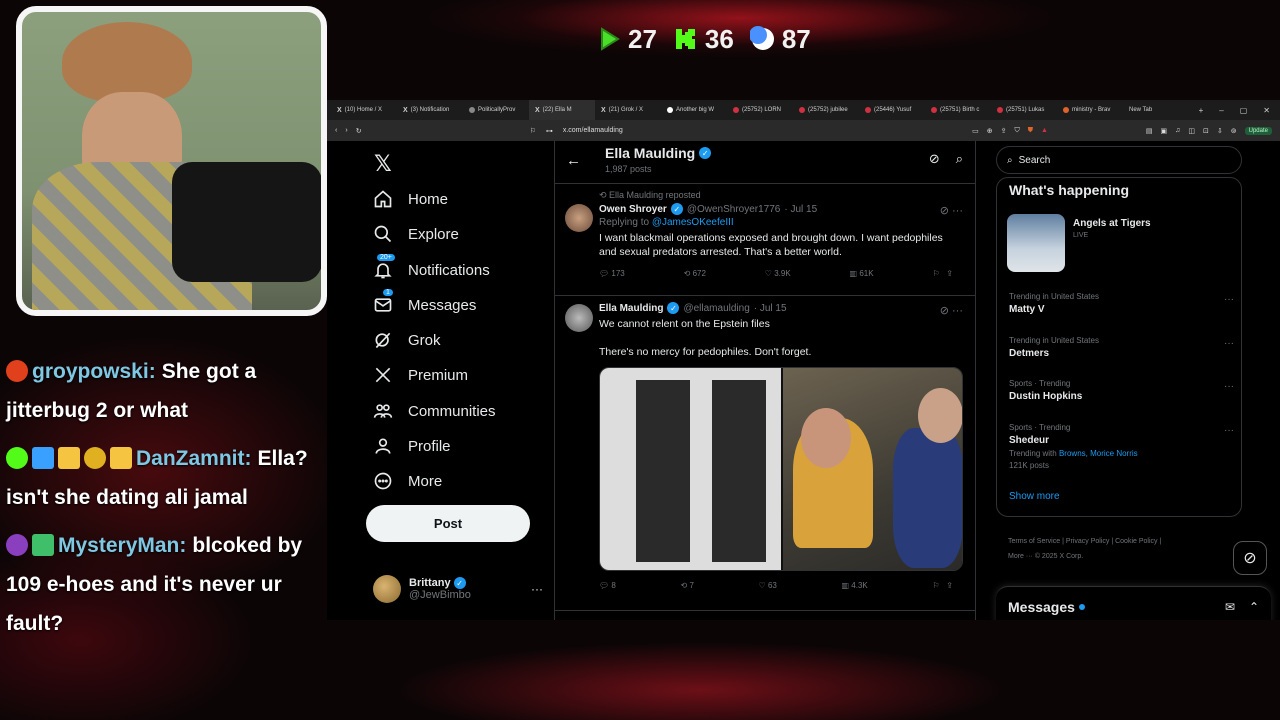 Image resolution: width=1280 pixels, height=720 pixels. What do you see at coordinates (734, 209) in the screenshot?
I see `author-handle: @OwenShroyer1776` at bounding box center [734, 209].